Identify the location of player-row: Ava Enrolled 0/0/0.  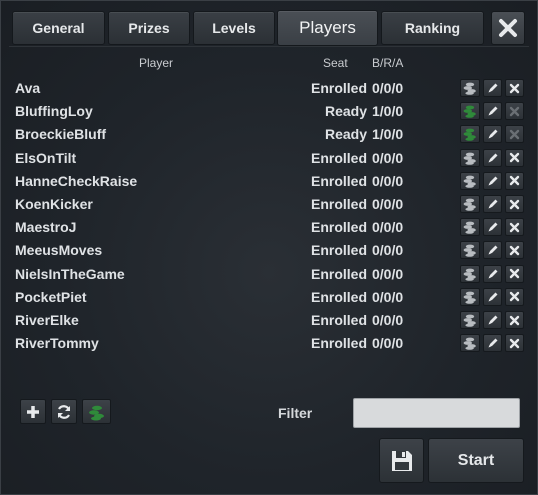
(269, 88).